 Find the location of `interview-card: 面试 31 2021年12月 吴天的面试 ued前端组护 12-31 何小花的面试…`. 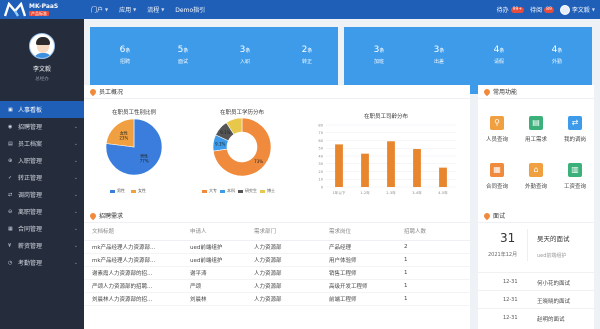

interview-card: 面试 31 2021年12月 吴天的面试 ued前端组护 12-31 何小花的面试… is located at coordinates (536, 269).